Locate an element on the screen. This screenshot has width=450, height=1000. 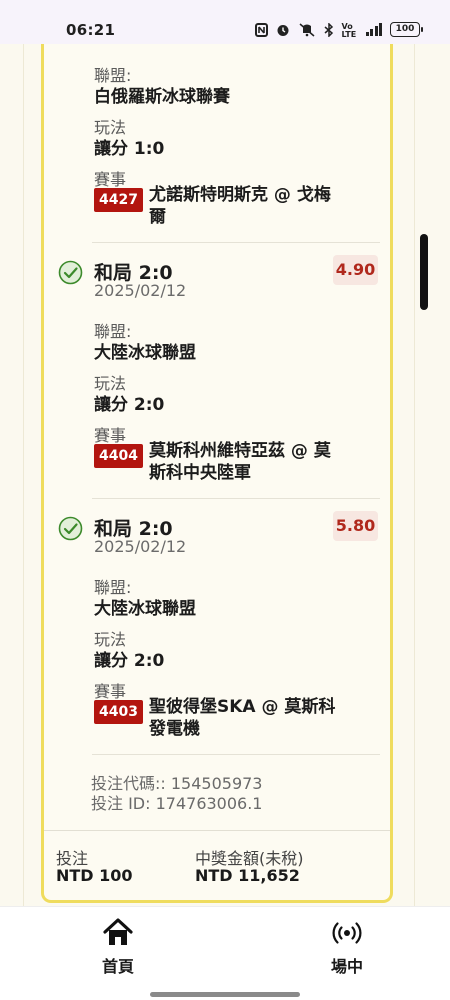
bet-id: 投注 ID: 174763006.1 is located at coordinates (177, 803).